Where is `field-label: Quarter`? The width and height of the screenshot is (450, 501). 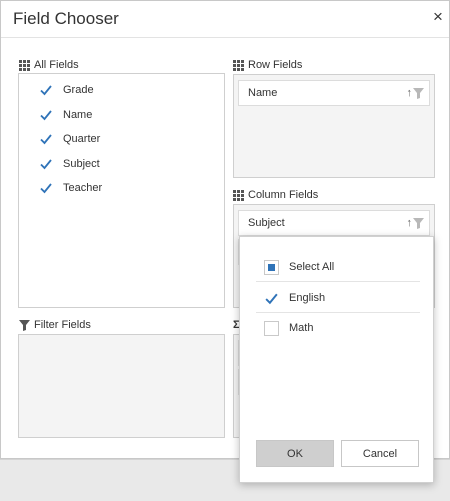 field-label: Quarter is located at coordinates (82, 139).